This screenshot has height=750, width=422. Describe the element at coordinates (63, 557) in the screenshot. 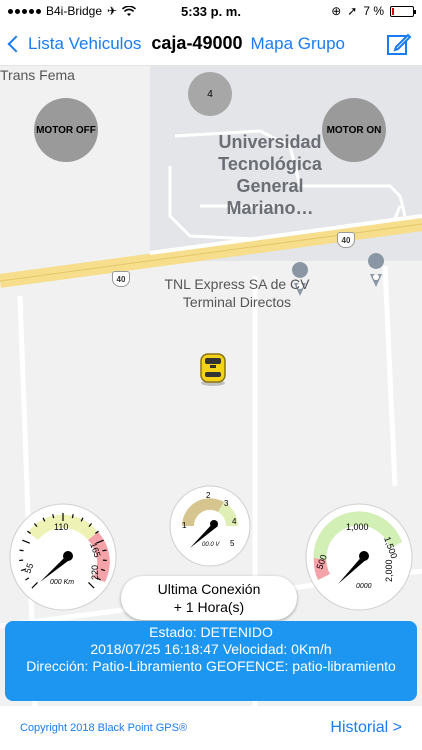

I see `speed-gauge: 55 110 165 220 000 Km` at that location.